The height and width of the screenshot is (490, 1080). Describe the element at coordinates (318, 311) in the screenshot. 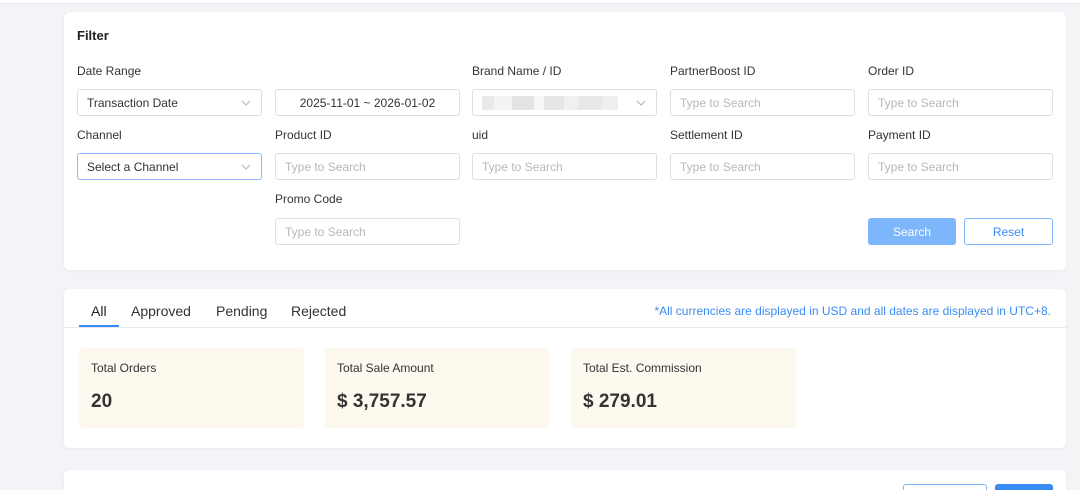

I see `tab-rejected: Rejected` at that location.